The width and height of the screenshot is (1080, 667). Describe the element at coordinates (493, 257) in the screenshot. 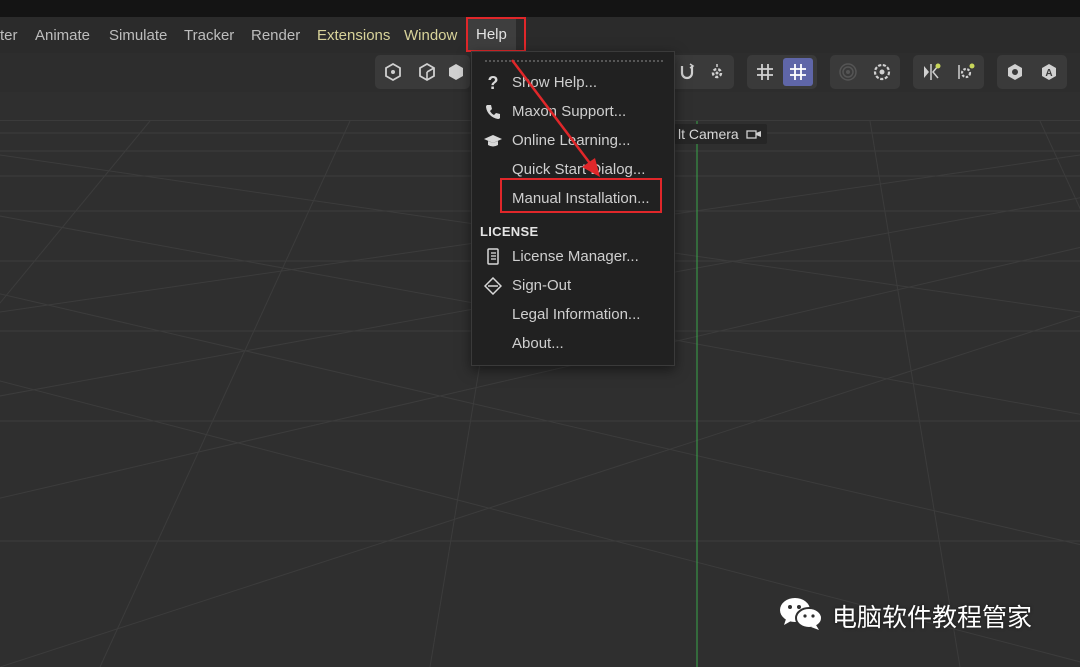

I see `document-icon` at that location.